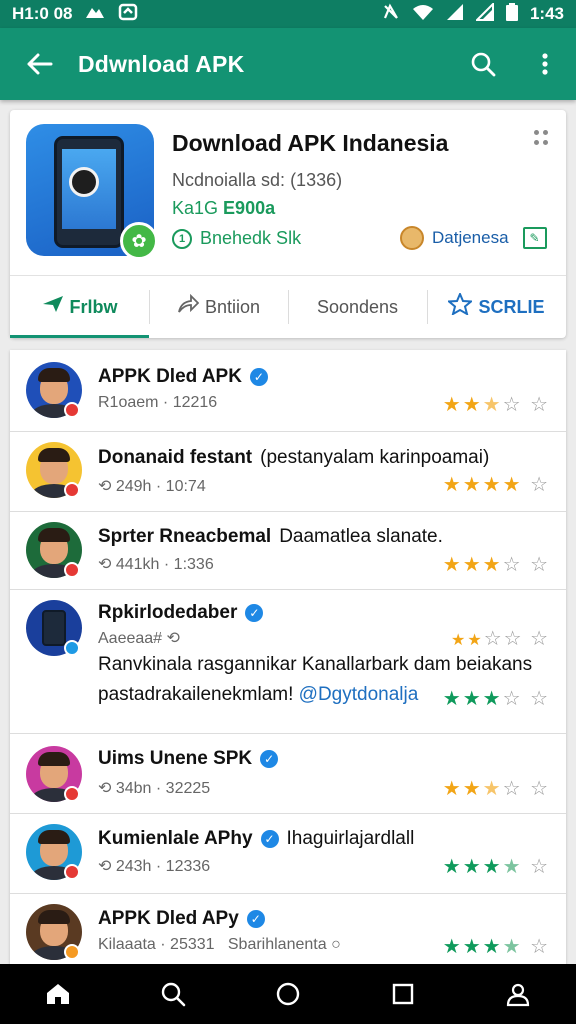 The height and width of the screenshot is (1024, 576). I want to click on item-title: APPK Dled APy ✓, so click(181, 919).